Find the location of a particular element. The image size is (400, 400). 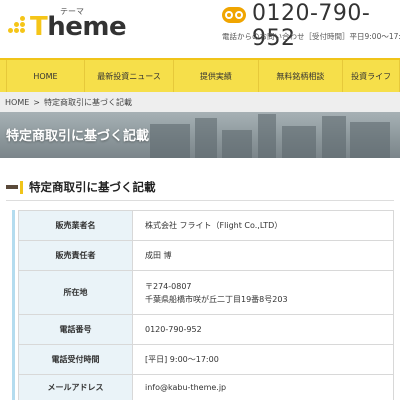

table-left-accent is located at coordinates (13, 305).